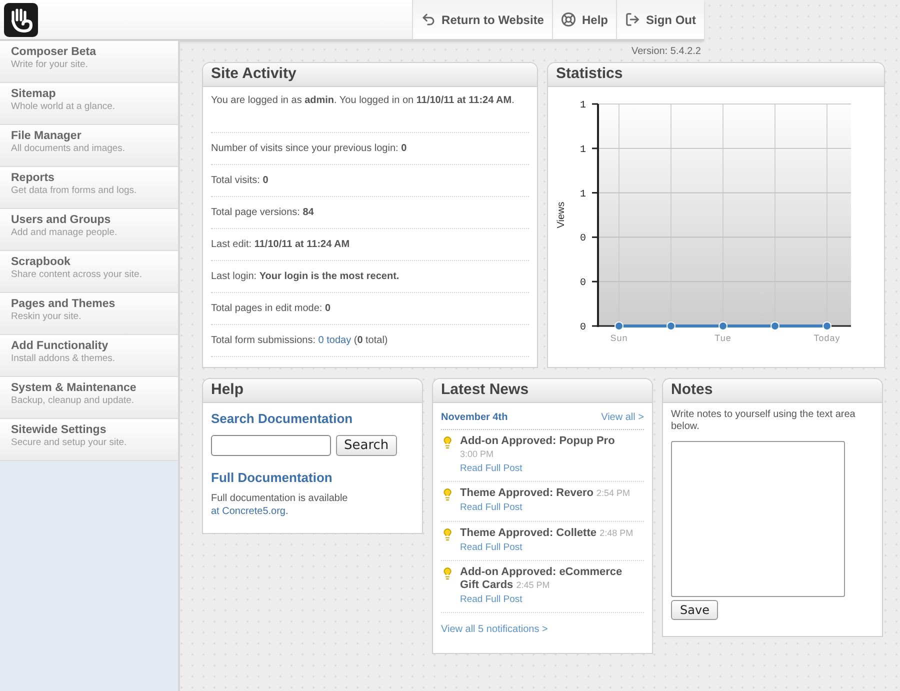 Image resolution: width=900 pixels, height=691 pixels. What do you see at coordinates (60, 346) in the screenshot?
I see `sidebar-item-title: Add Functionality` at bounding box center [60, 346].